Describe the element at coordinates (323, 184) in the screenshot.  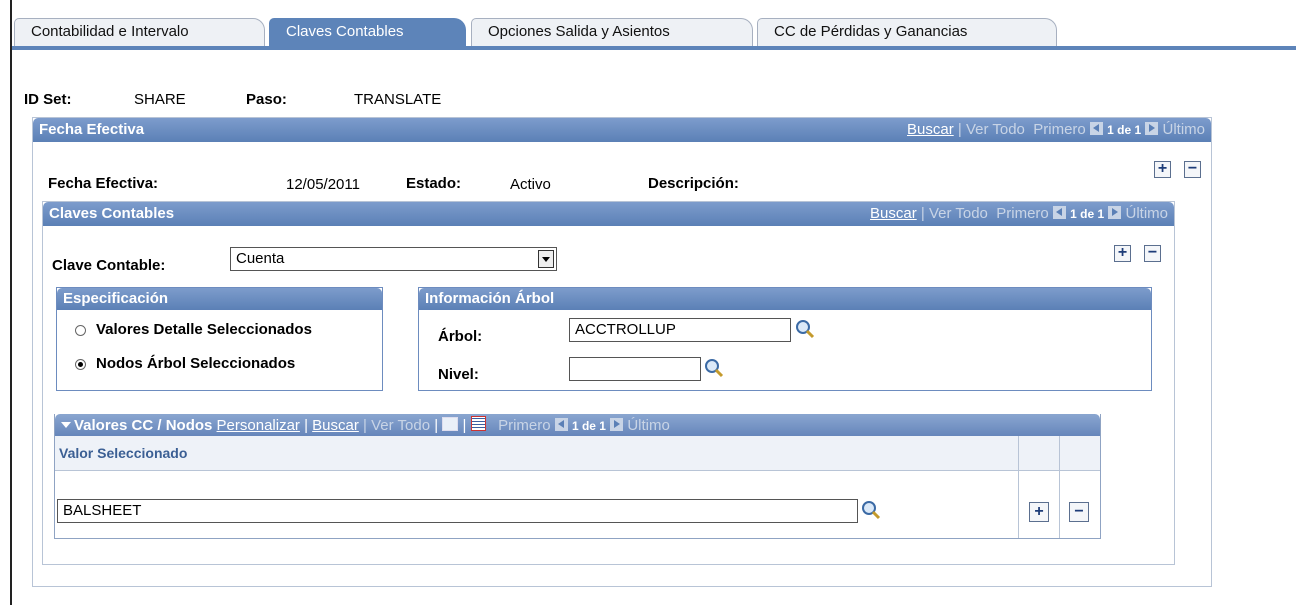
I see `fecha-efectiva-value: 12/05/2011` at that location.